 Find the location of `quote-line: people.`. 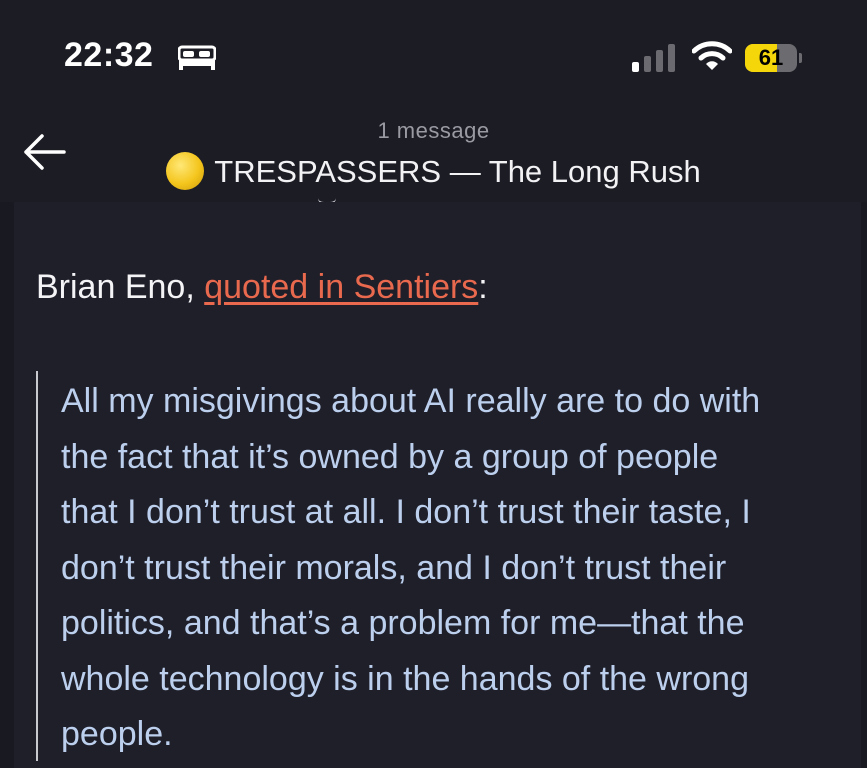

quote-line: people. is located at coordinates (117, 734).